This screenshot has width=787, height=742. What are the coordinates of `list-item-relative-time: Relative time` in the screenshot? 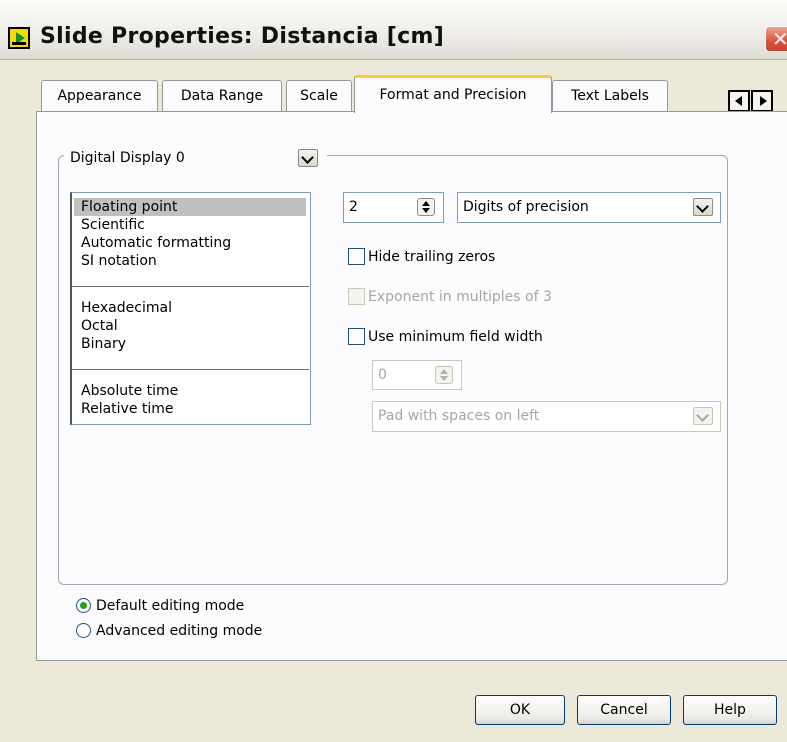 It's located at (127, 409).